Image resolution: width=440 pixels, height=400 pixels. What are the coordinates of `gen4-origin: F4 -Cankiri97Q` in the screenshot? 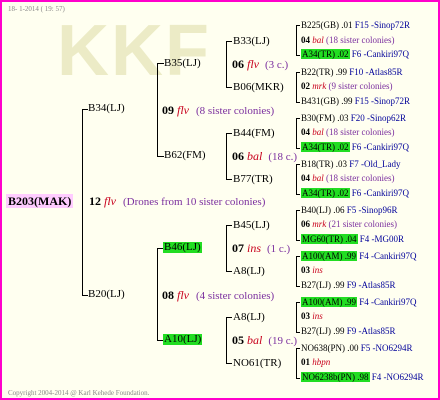 It's located at (388, 302).